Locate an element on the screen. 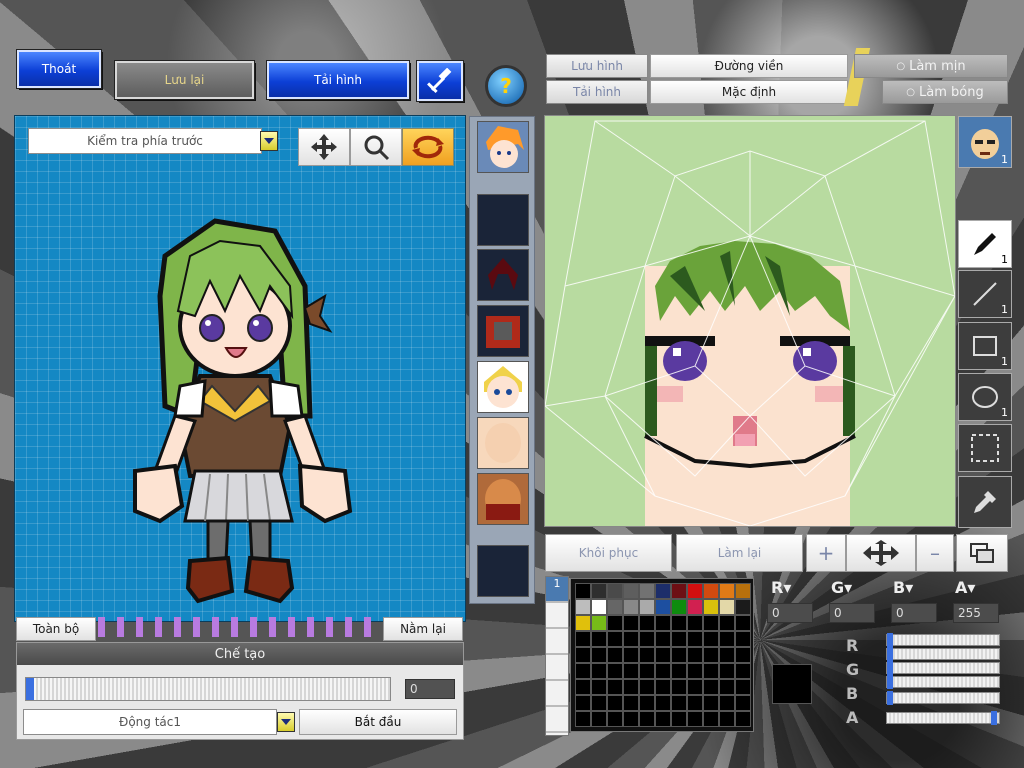 The width and height of the screenshot is (1024, 768). palette-tabs: 1 is located at coordinates (557, 656).